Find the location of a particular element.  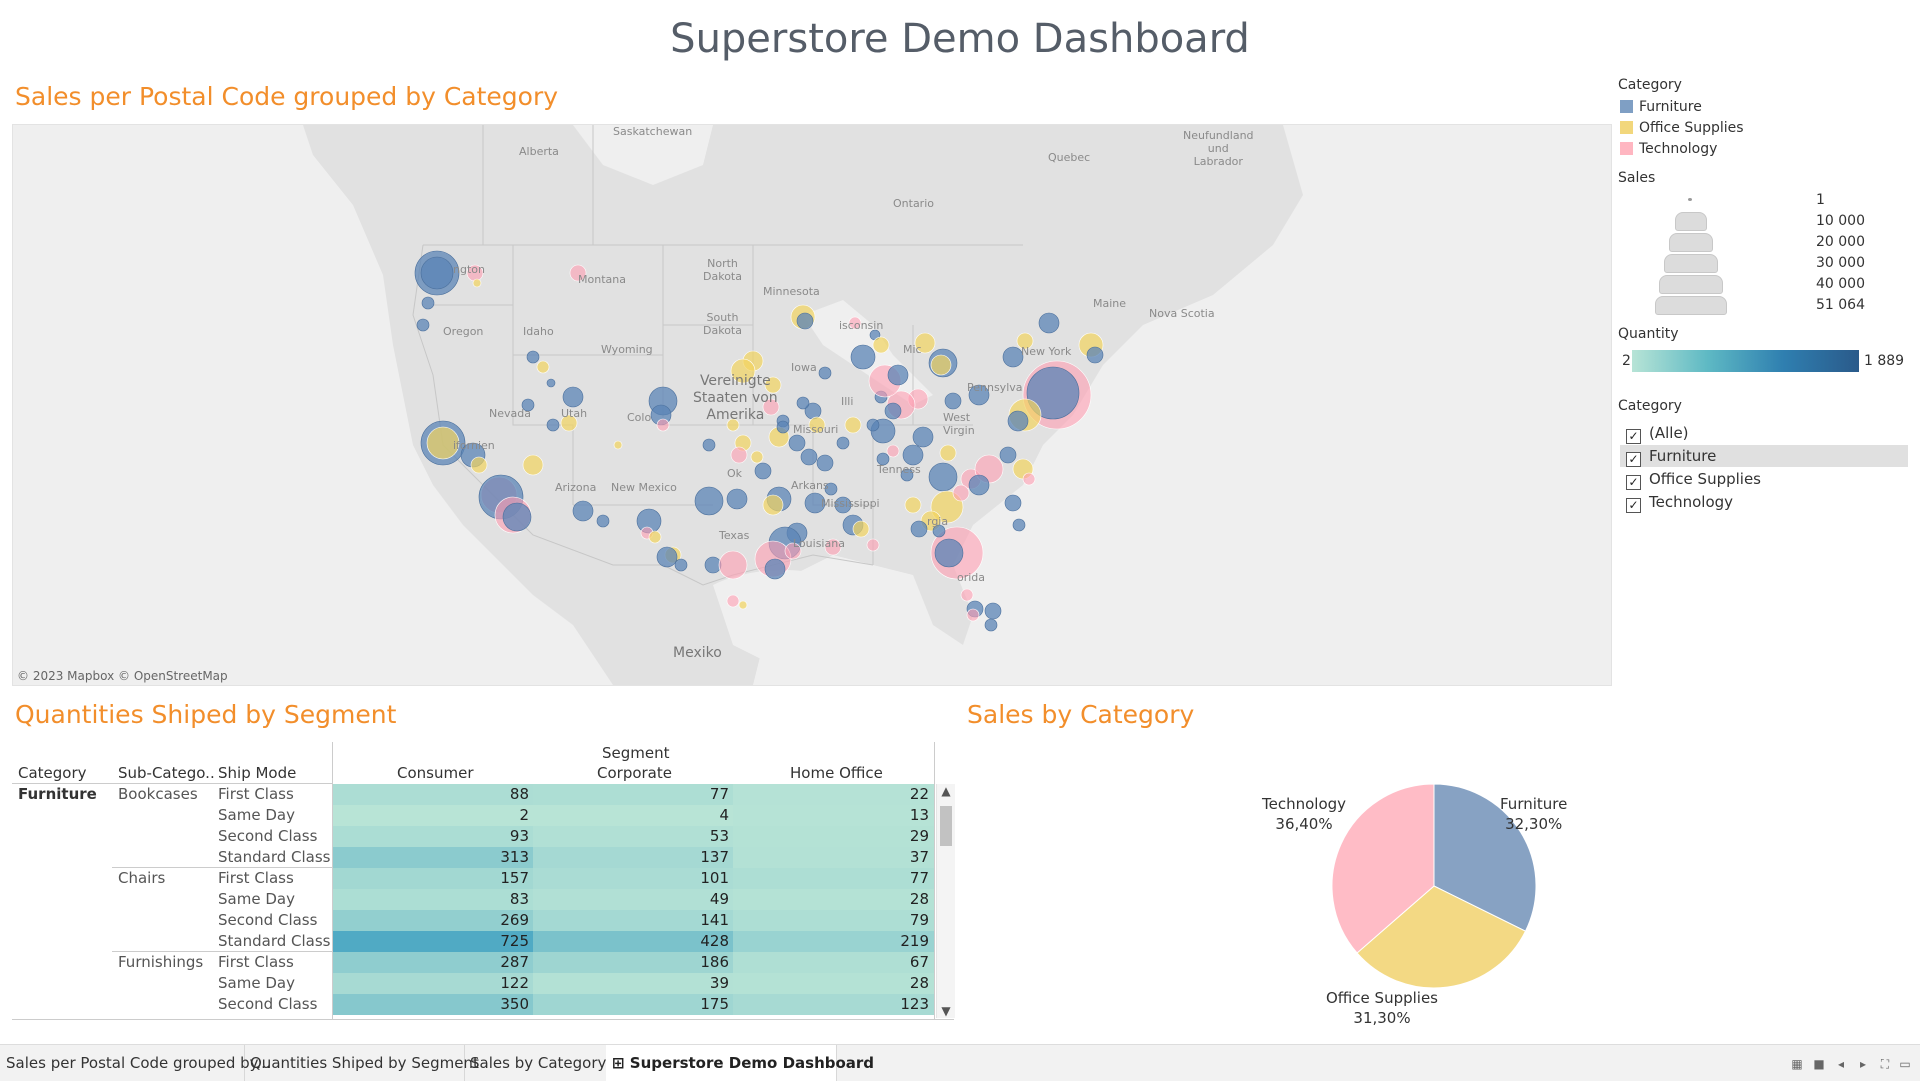

next-sheet-icon: ▸ is located at coordinates (1863, 1064).